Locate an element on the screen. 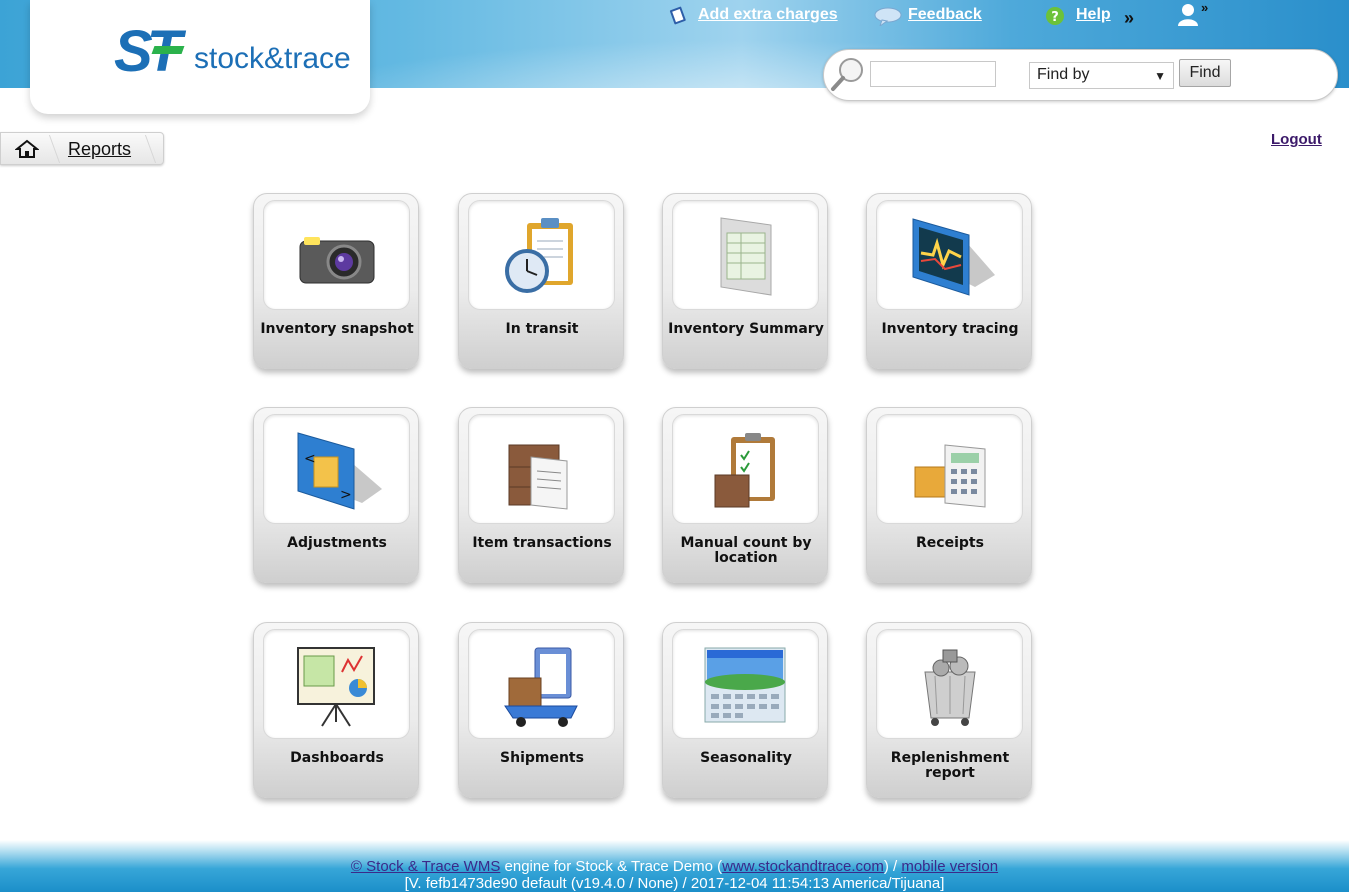 The image size is (1349, 892). logo-accent is located at coordinates (168, 50).